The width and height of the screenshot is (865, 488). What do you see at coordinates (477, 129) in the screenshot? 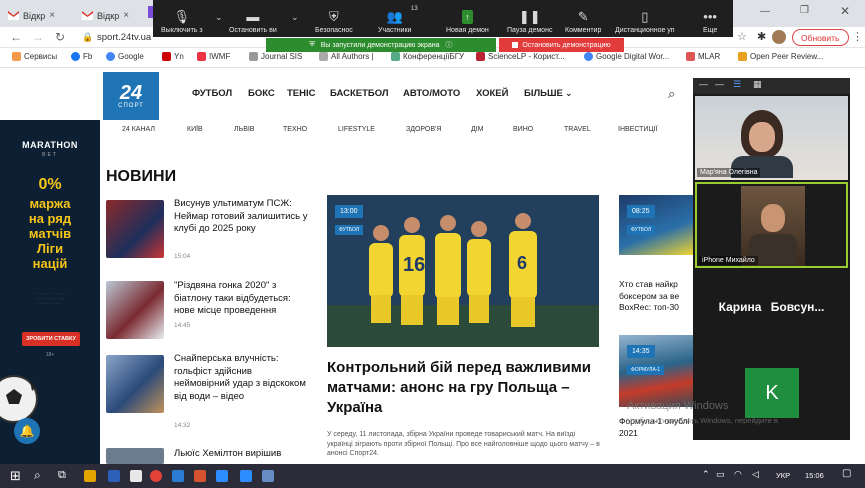
I see `subnav-item: ДІМ` at bounding box center [477, 129].